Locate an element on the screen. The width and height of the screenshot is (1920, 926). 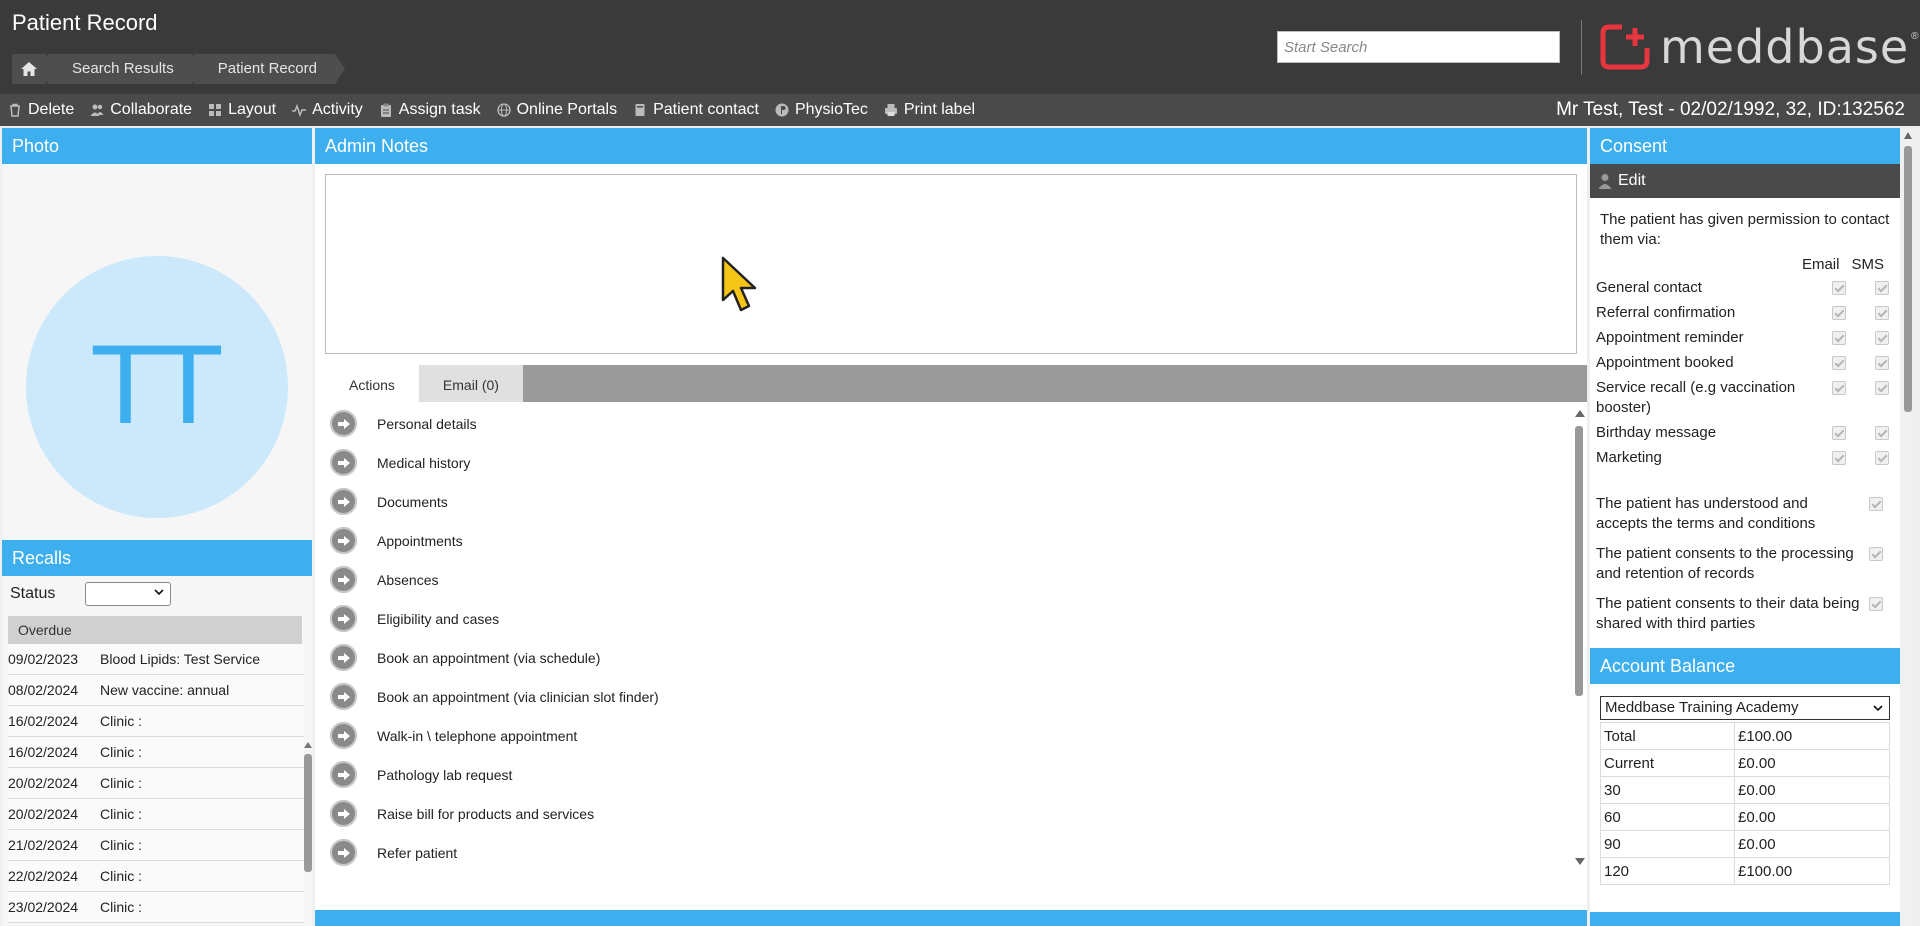
activity-button: Activity is located at coordinates (327, 110).